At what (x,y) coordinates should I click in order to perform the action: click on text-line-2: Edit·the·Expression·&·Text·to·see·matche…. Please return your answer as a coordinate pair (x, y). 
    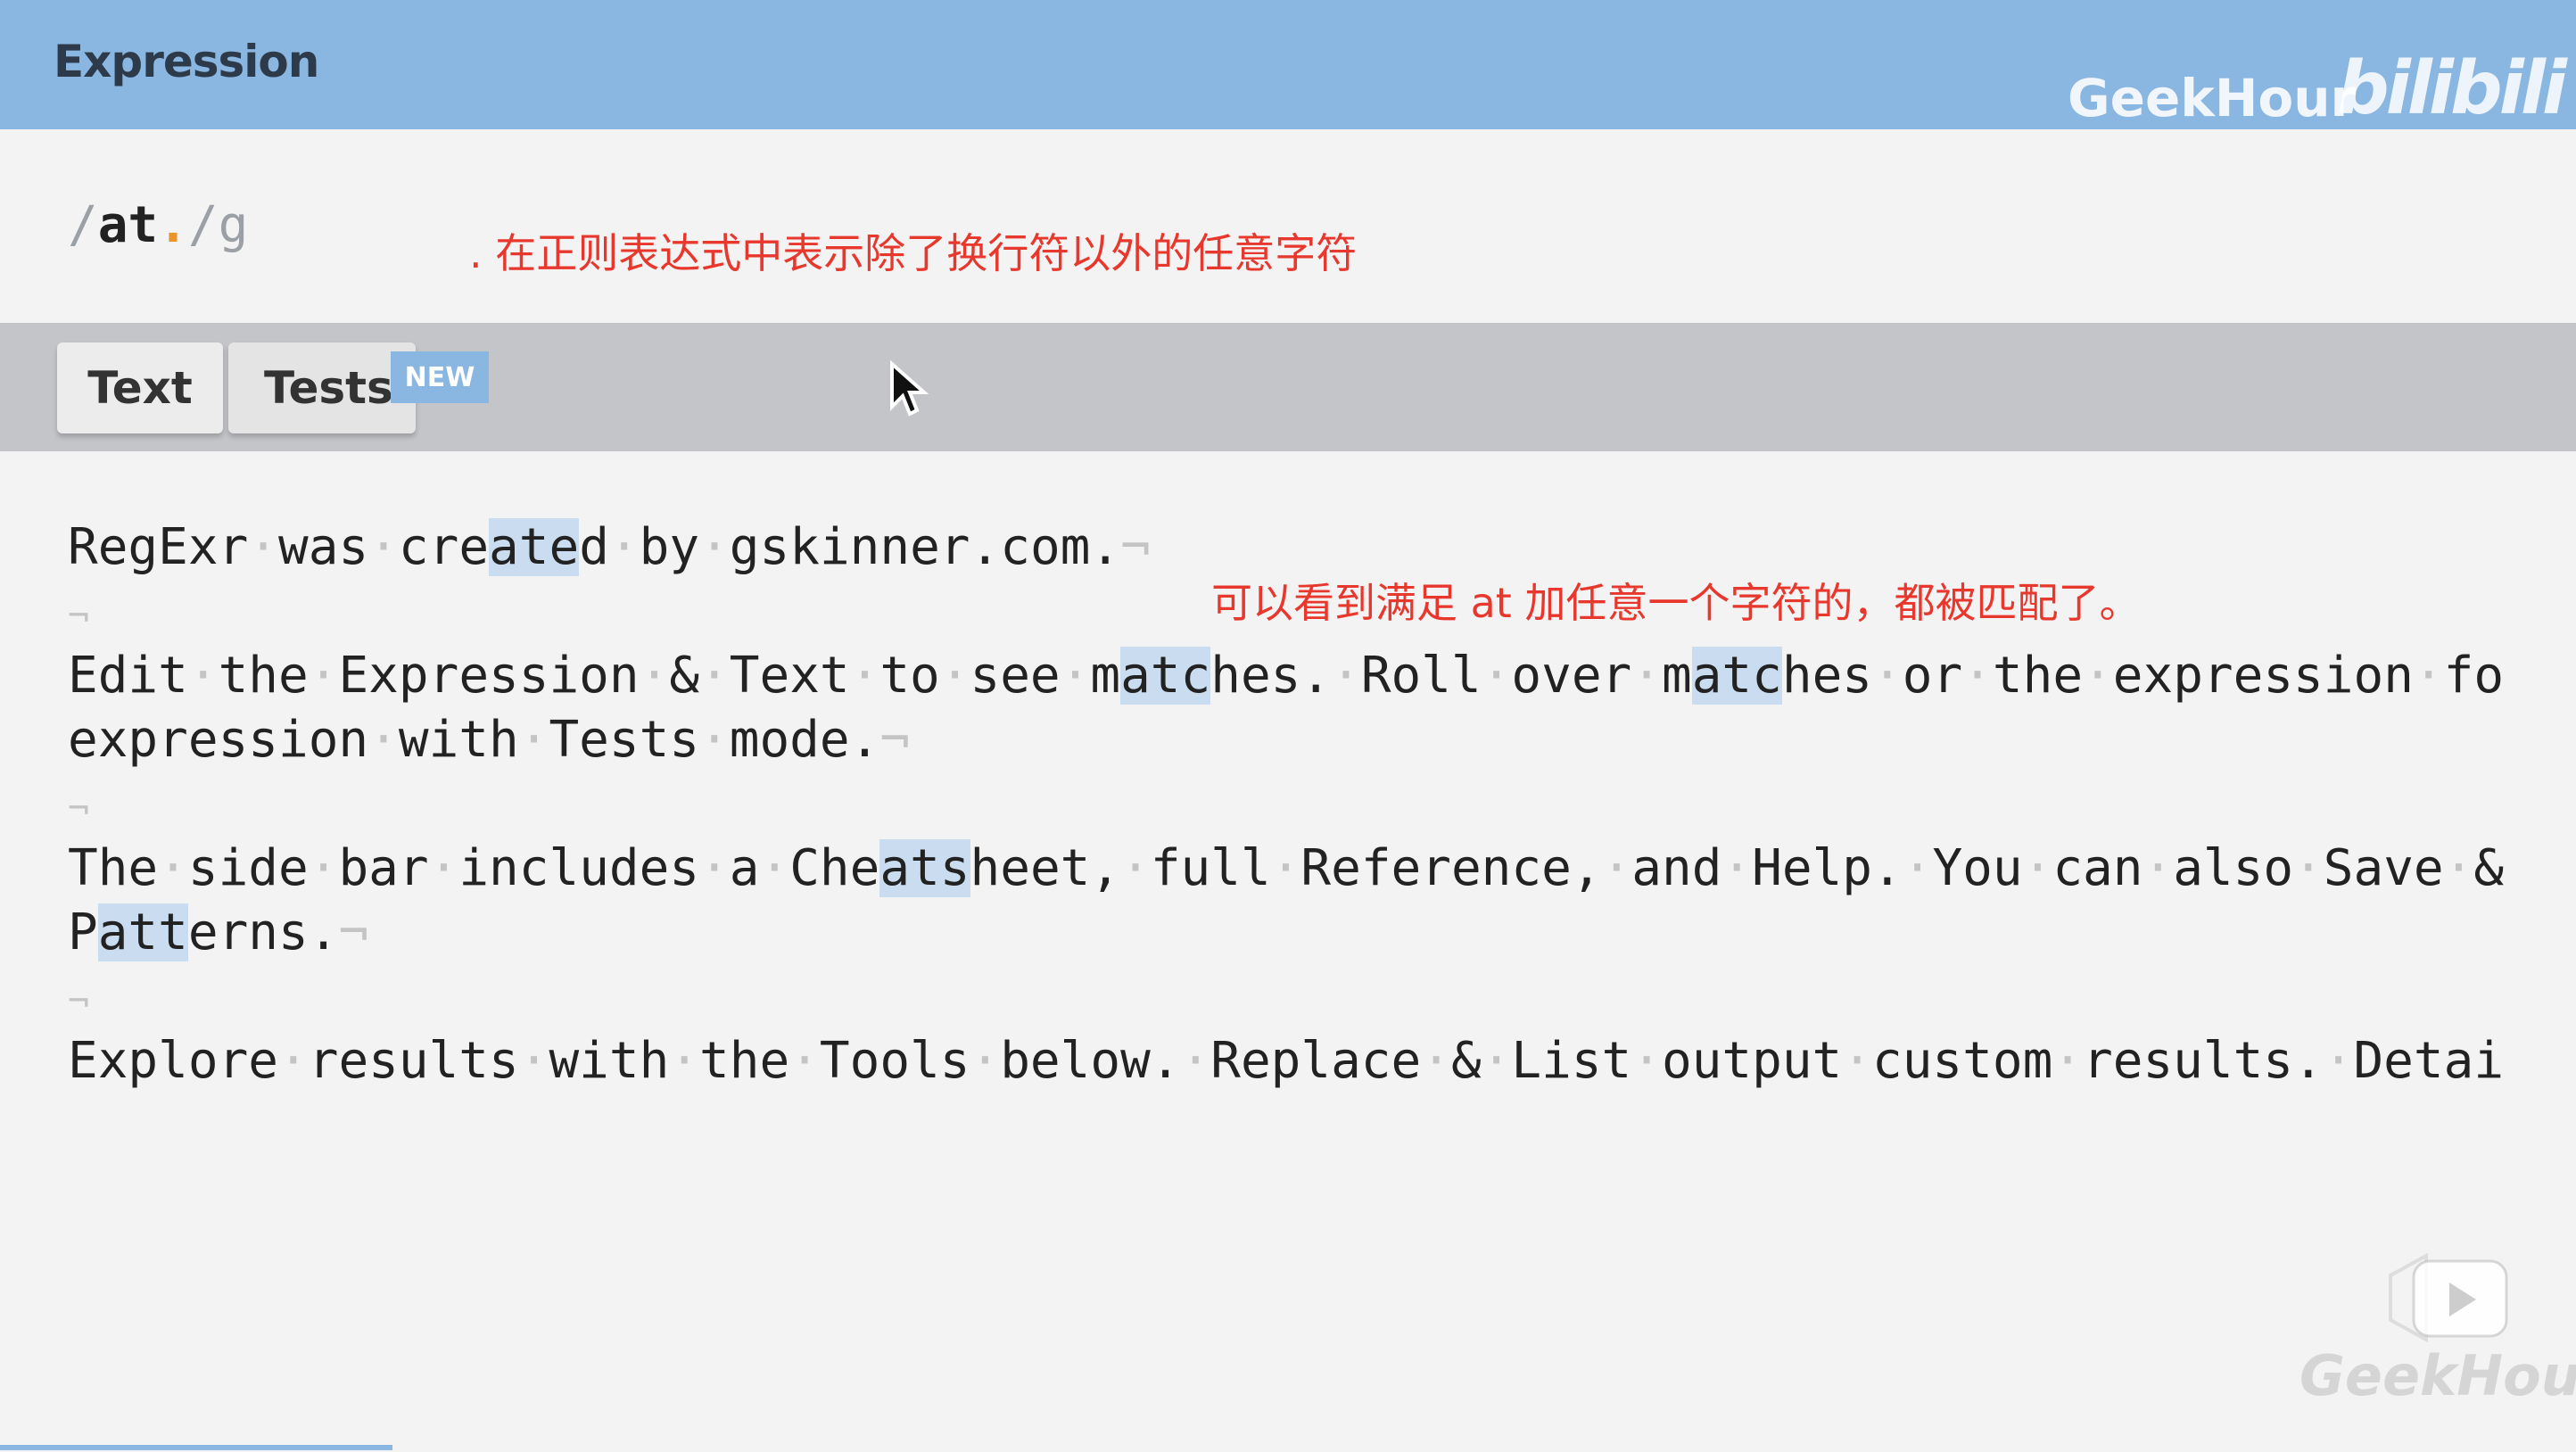
    Looking at the image, I should click on (1286, 676).